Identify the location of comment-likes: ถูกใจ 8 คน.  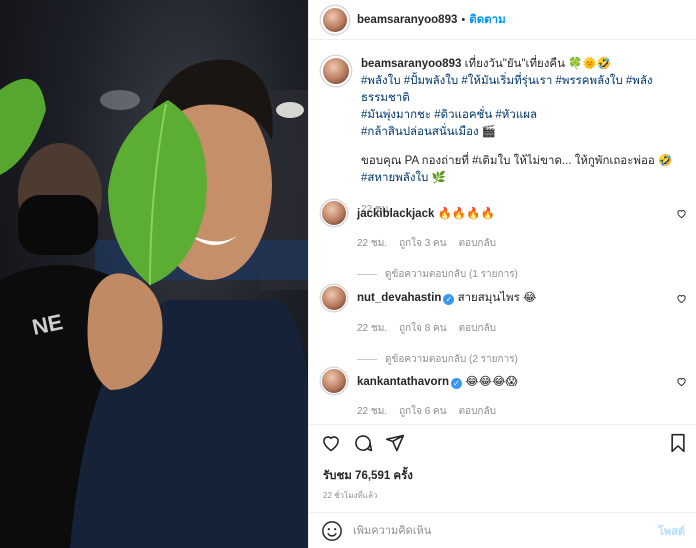
(423, 328).